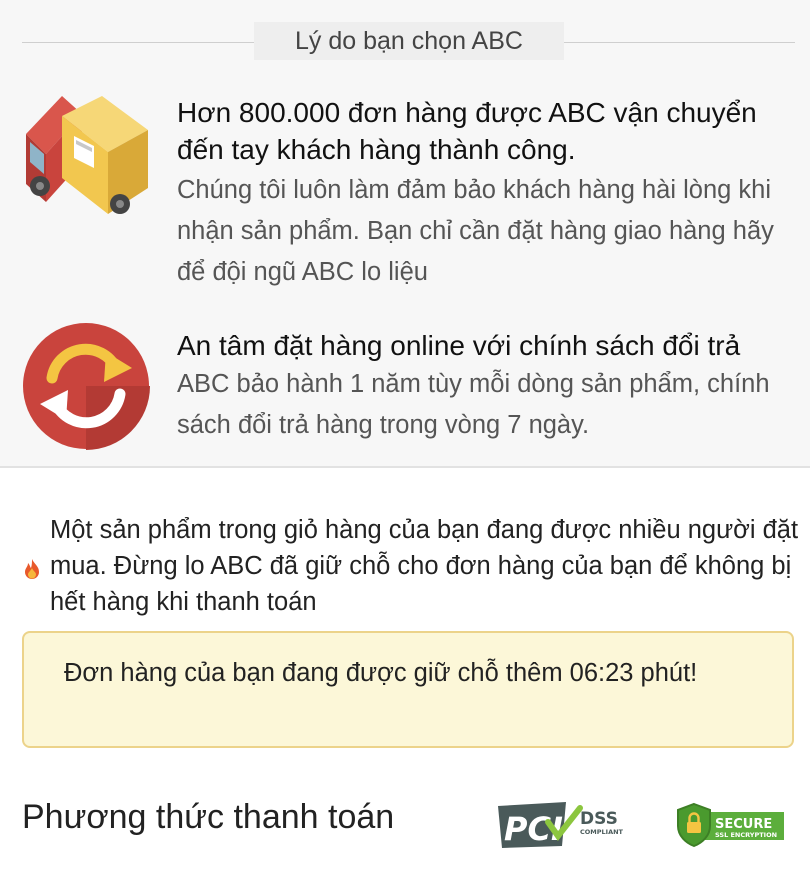  I want to click on exchange-arrows-icon, so click(86, 386).